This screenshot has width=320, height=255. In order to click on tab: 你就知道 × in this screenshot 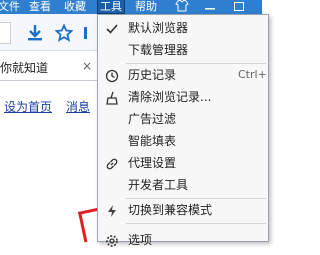, I will do `click(50, 66)`.